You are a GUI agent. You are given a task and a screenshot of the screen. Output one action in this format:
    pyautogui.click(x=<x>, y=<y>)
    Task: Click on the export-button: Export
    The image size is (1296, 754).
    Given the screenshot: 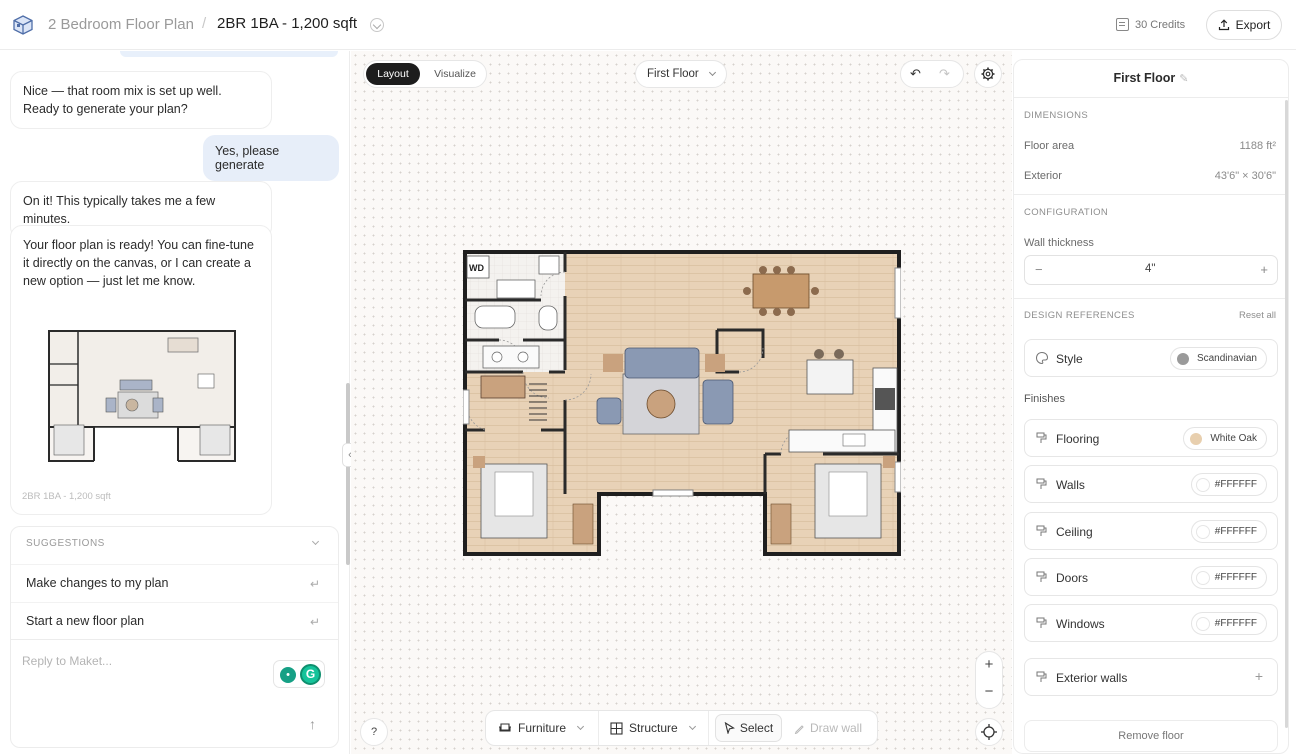 What is the action you would take?
    pyautogui.click(x=1244, y=25)
    